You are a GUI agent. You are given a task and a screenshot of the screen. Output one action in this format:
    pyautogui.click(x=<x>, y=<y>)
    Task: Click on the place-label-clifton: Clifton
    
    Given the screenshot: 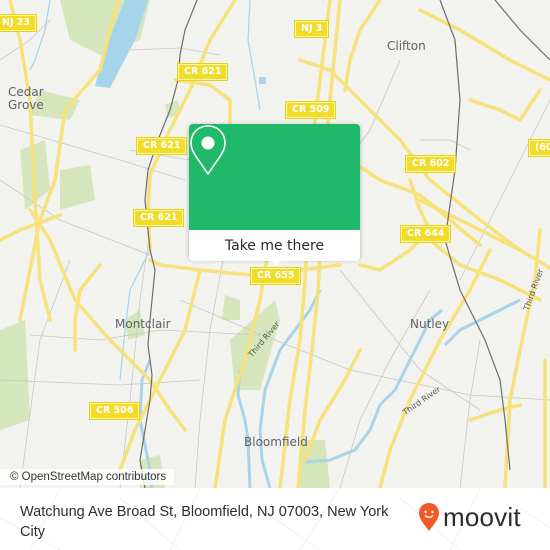 What is the action you would take?
    pyautogui.click(x=406, y=46)
    